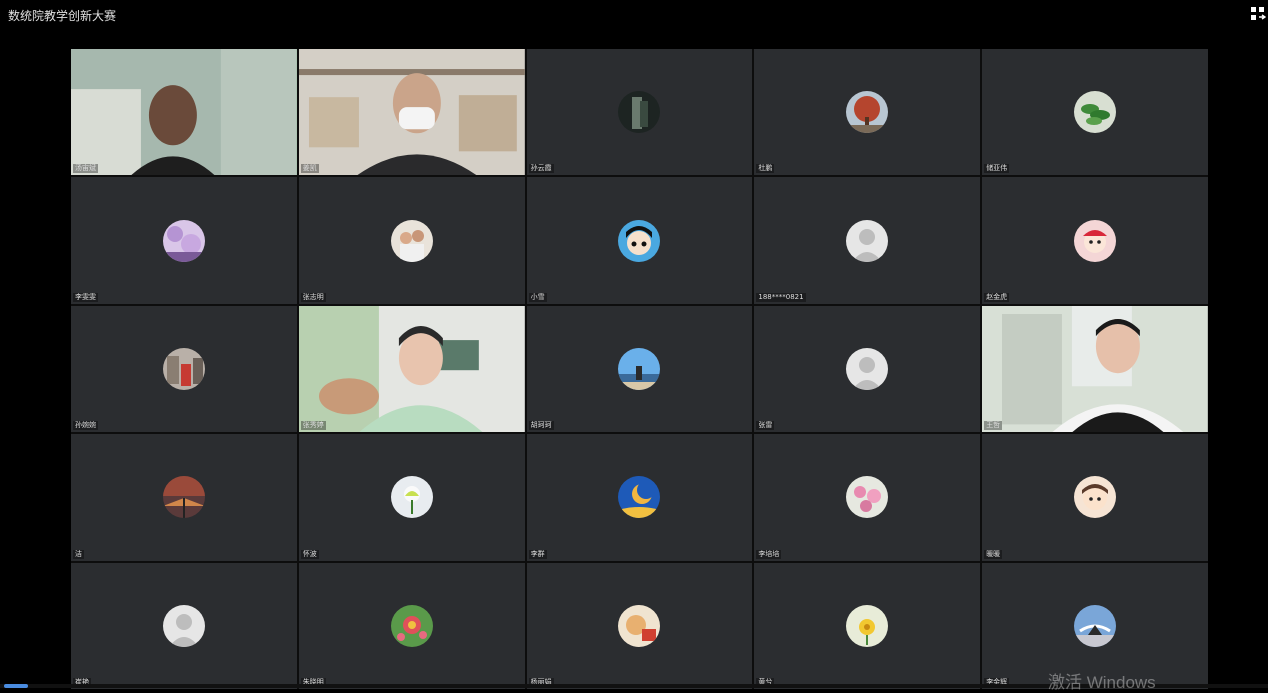 Image resolution: width=1268 pixels, height=693 pixels. Describe the element at coordinates (537, 554) in the screenshot. I see `participant-name: 李群` at that location.